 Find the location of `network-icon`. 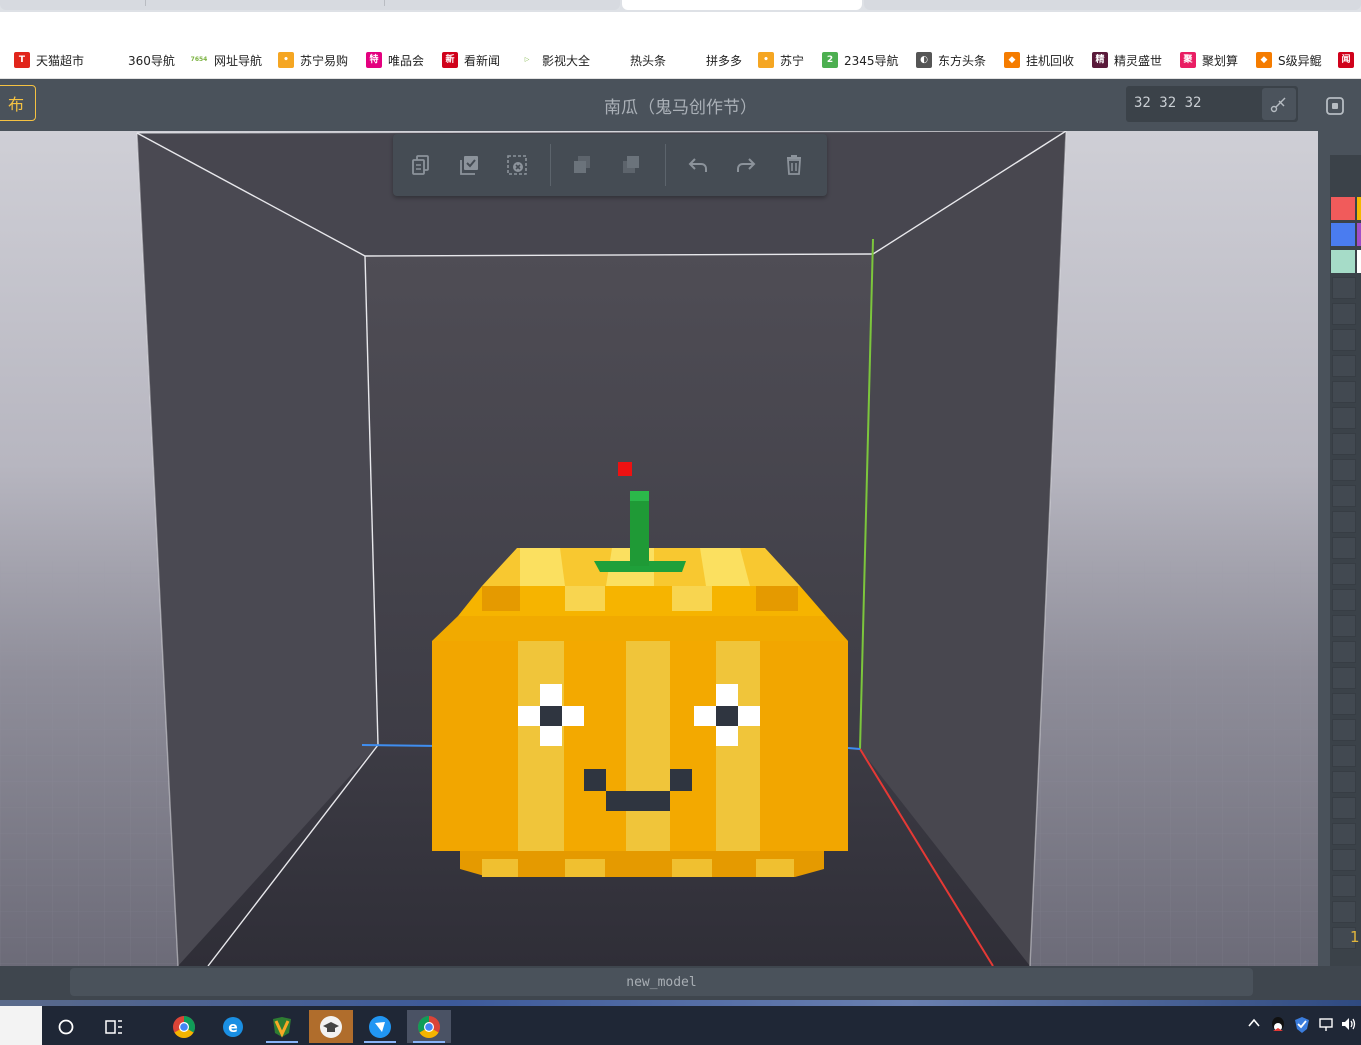

network-icon is located at coordinates (1326, 1026).